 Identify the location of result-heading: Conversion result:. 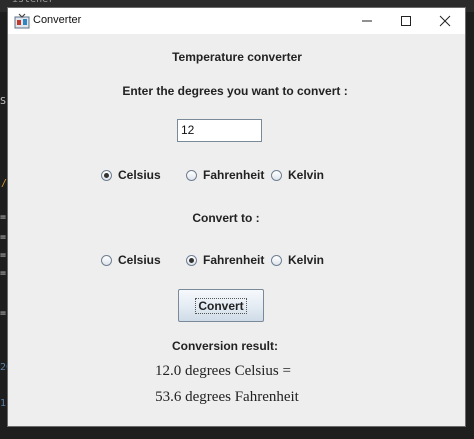
(225, 346).